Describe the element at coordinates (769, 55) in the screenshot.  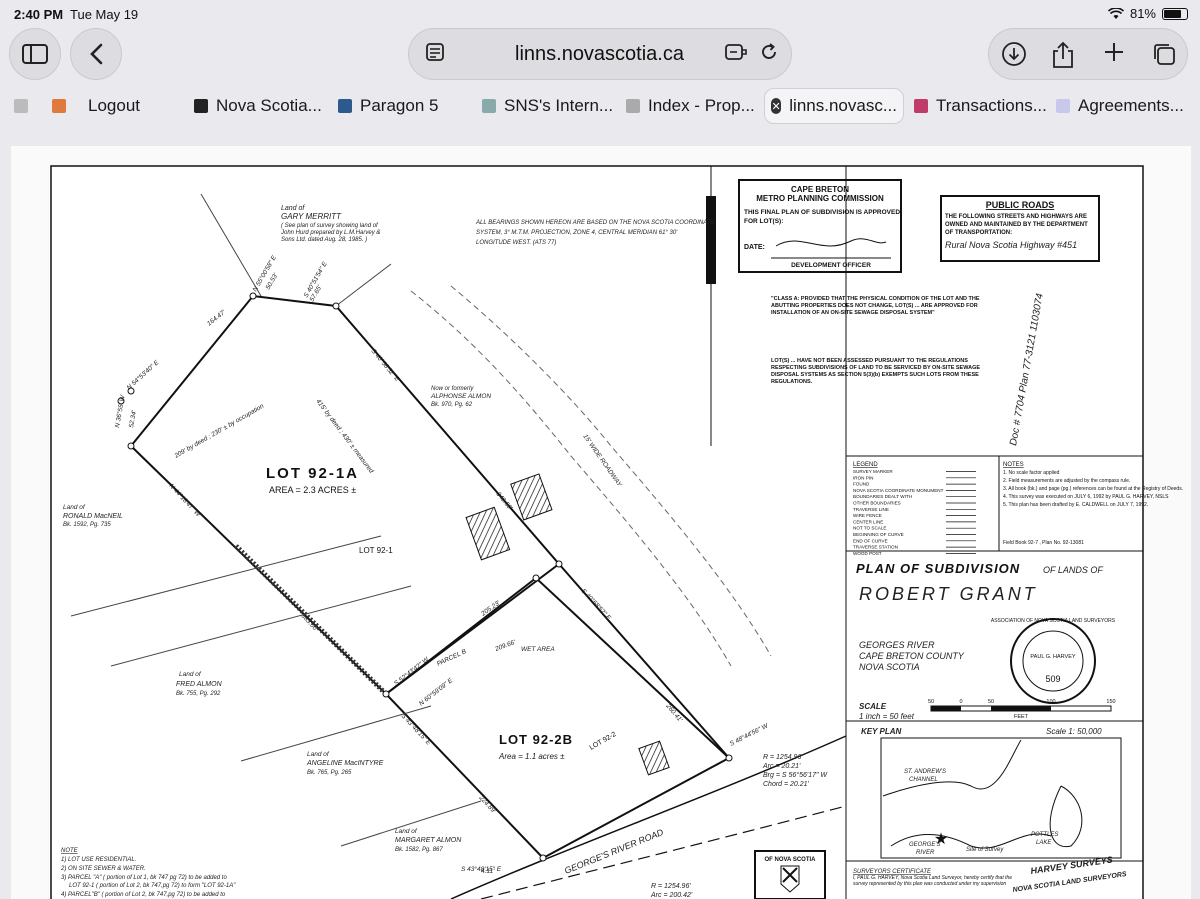
I see `reload-icon` at that location.